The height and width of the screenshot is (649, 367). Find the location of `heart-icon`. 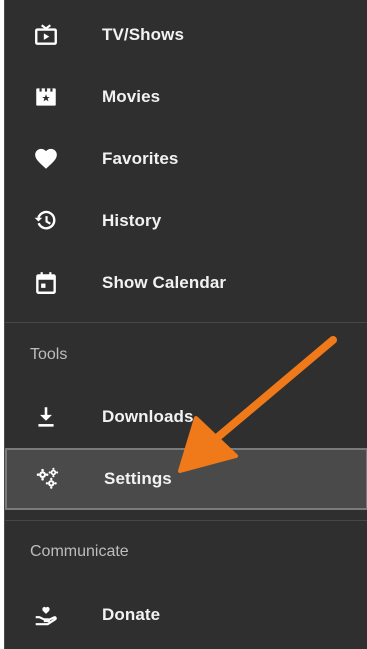

heart-icon is located at coordinates (46, 159).